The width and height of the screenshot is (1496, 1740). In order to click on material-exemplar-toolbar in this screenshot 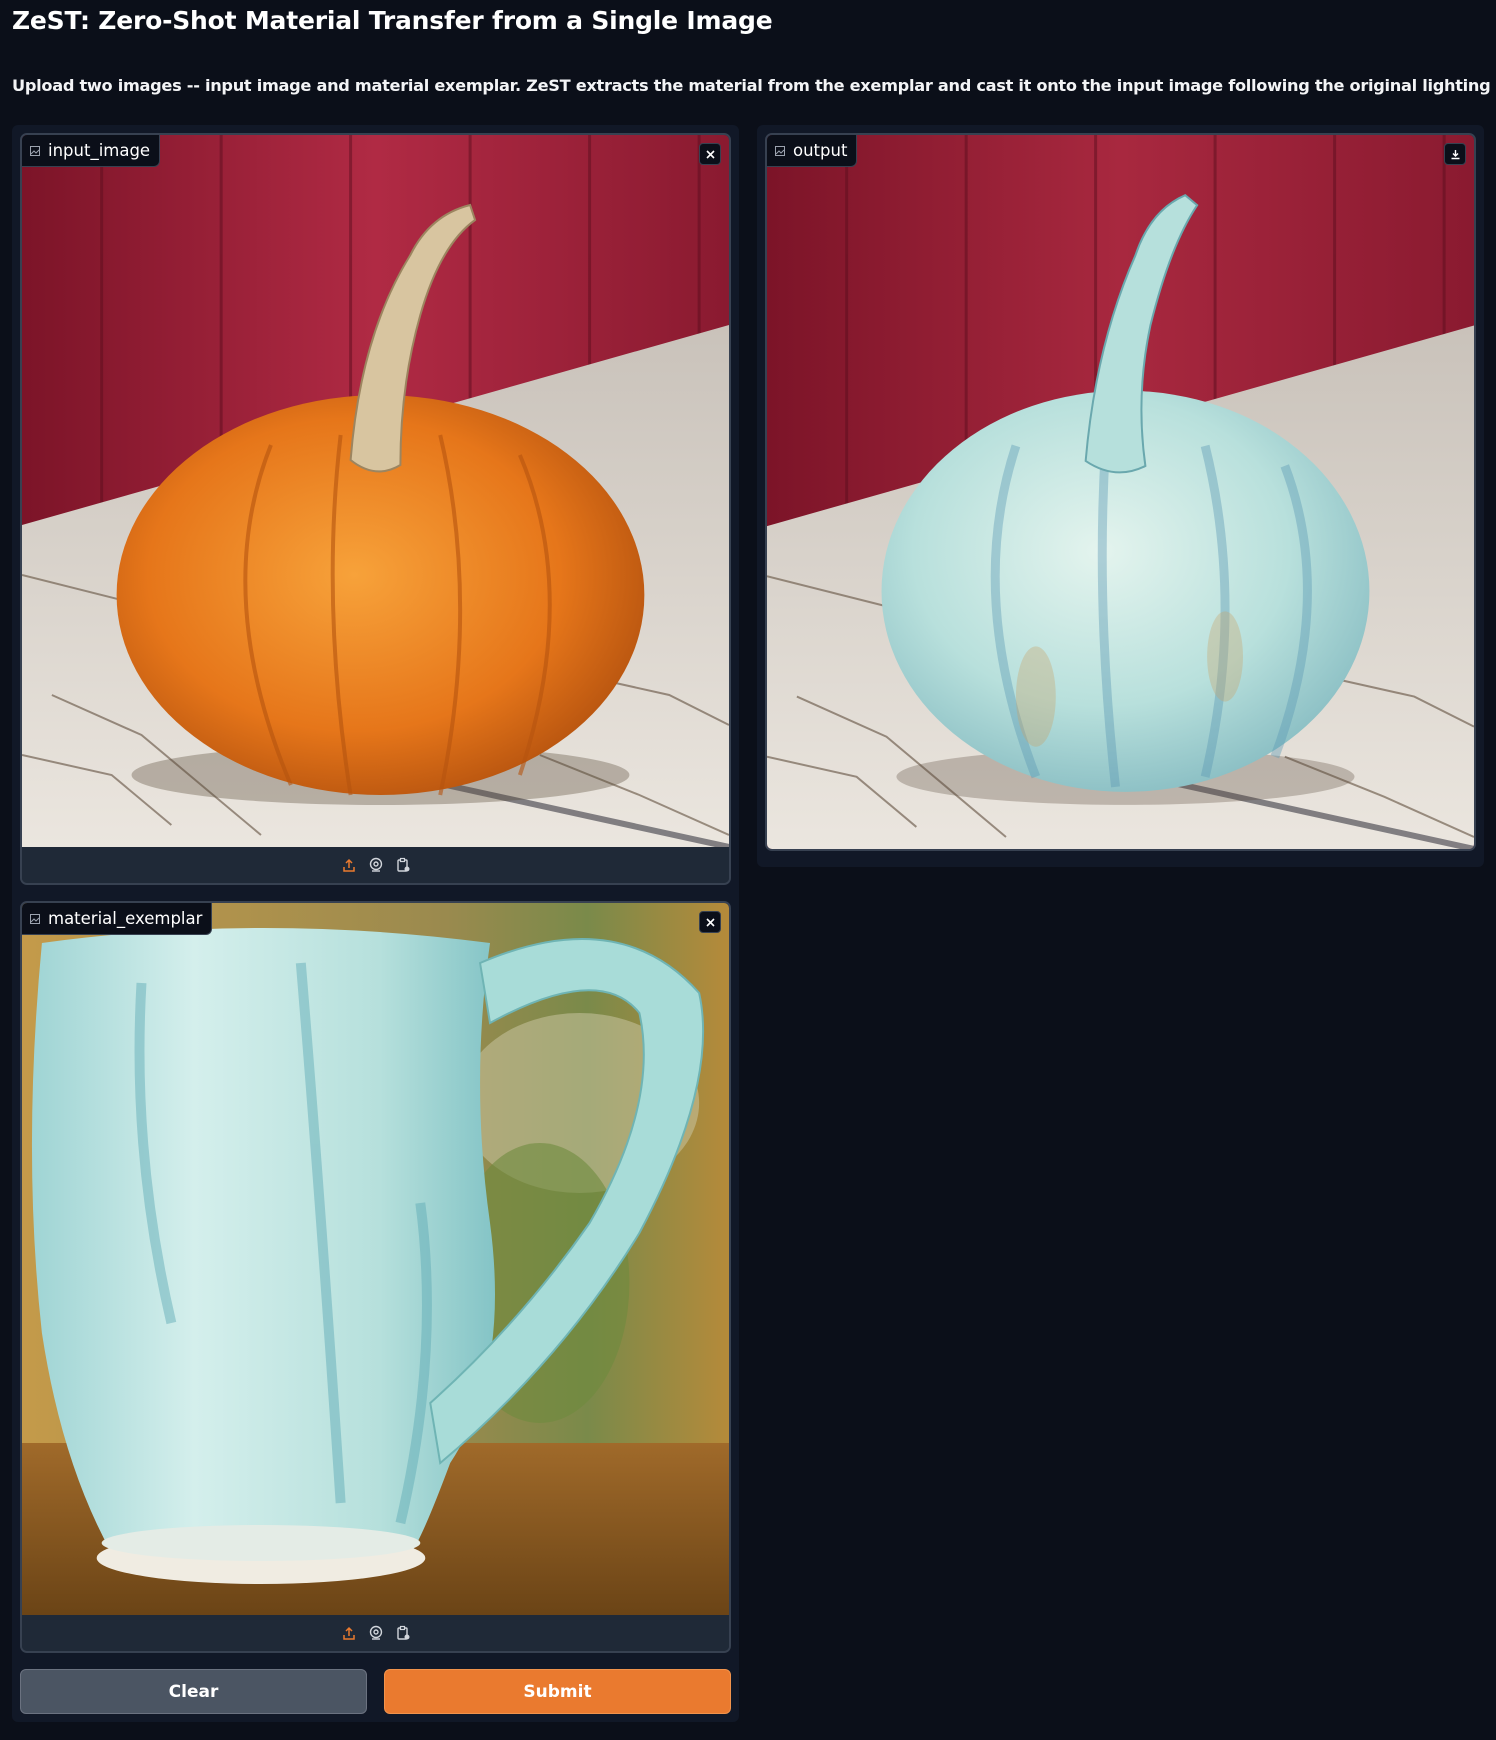, I will do `click(375, 1633)`.